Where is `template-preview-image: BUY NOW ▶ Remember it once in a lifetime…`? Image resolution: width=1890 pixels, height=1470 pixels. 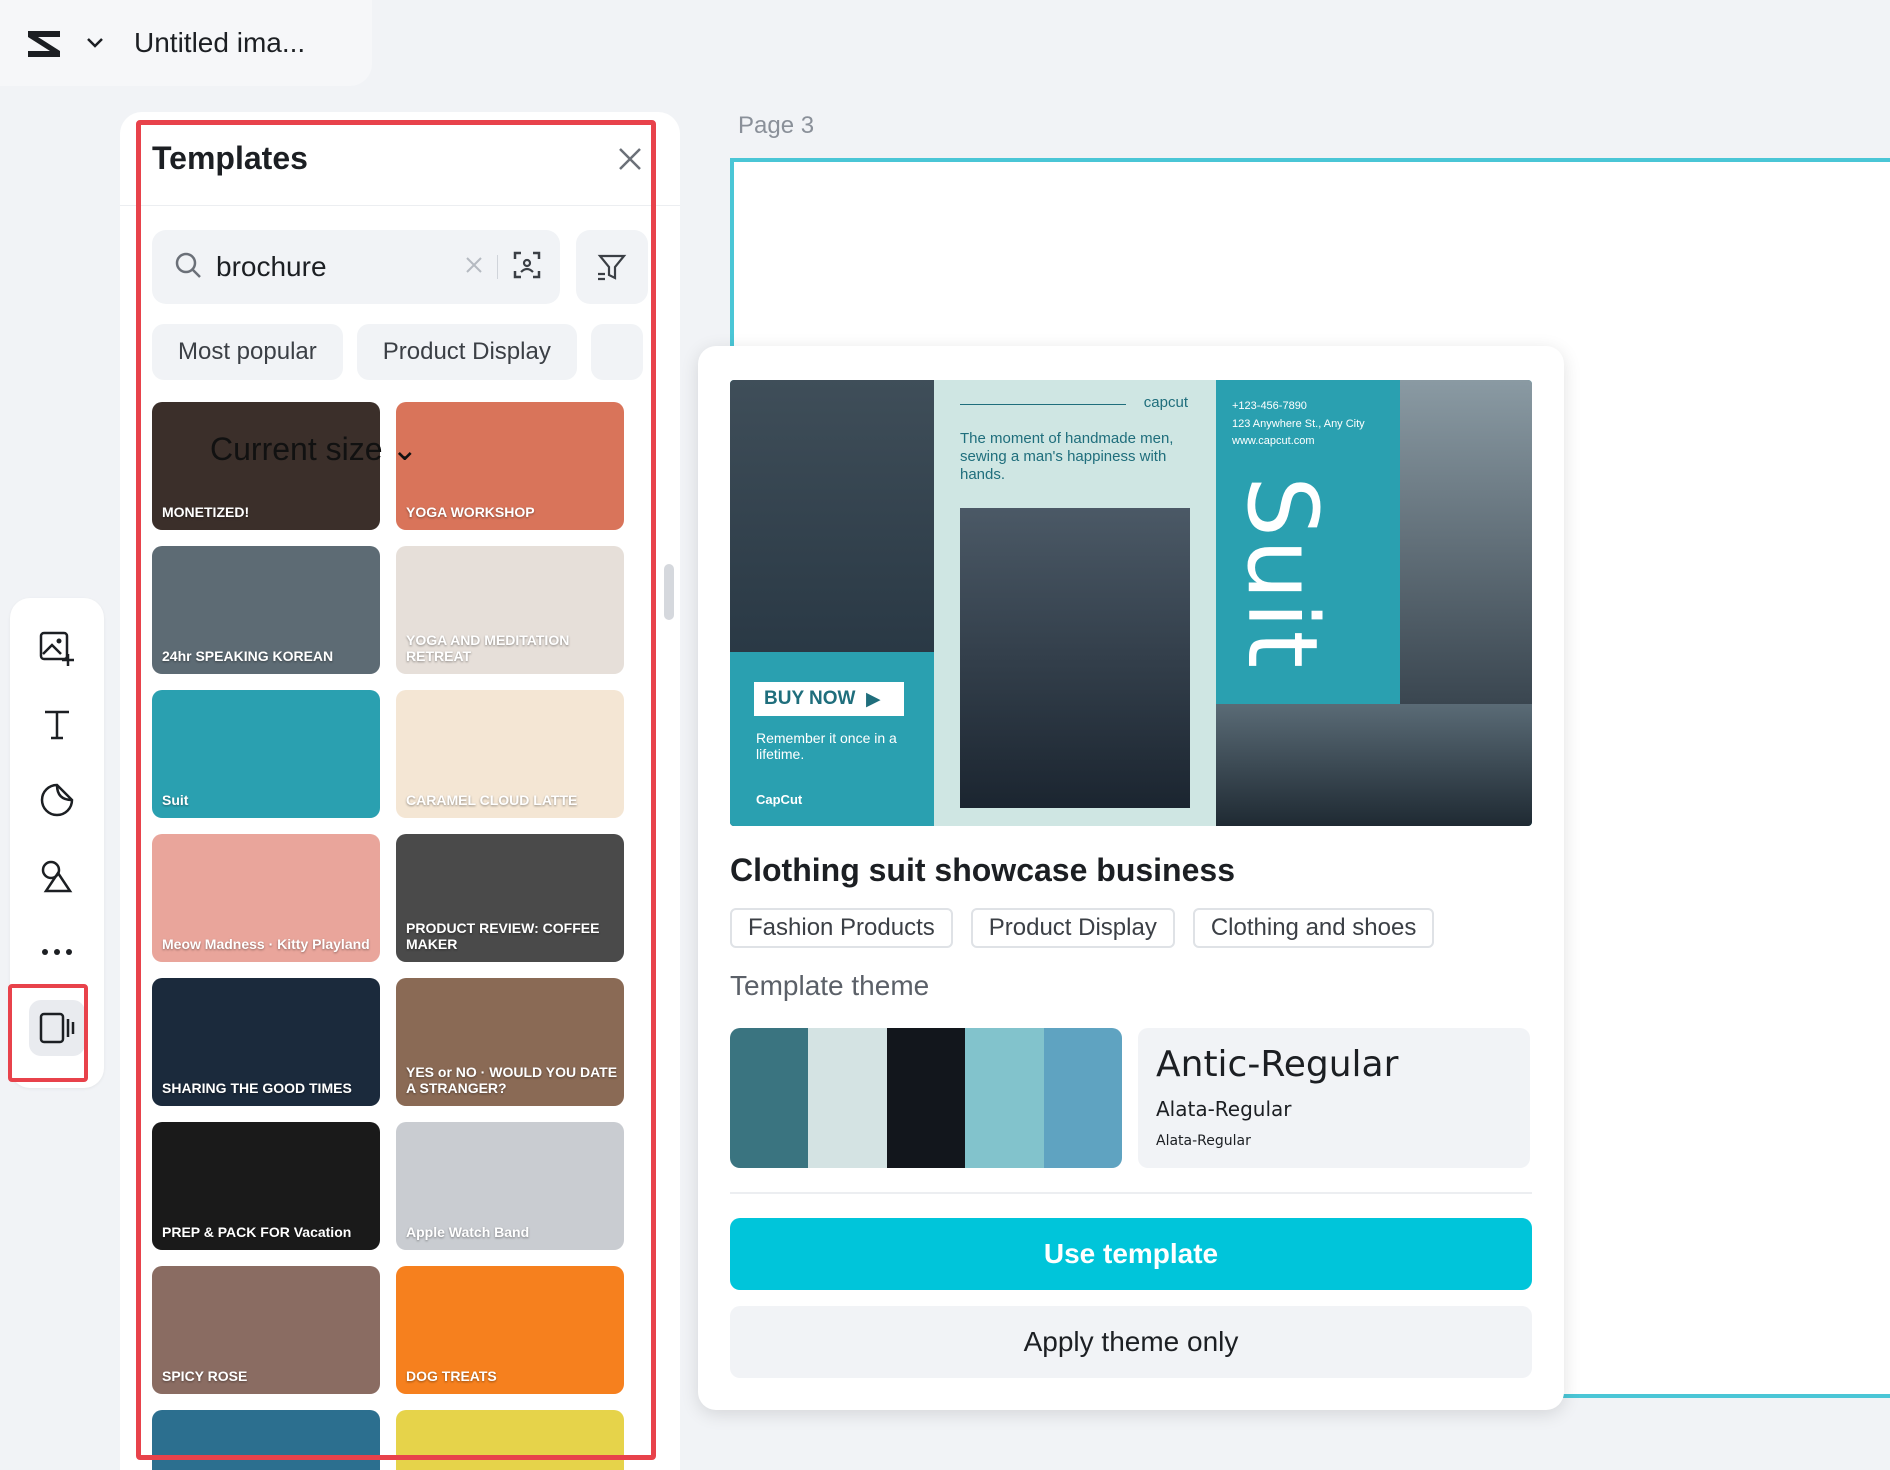 template-preview-image: BUY NOW ▶ Remember it once in a lifetime… is located at coordinates (1131, 603).